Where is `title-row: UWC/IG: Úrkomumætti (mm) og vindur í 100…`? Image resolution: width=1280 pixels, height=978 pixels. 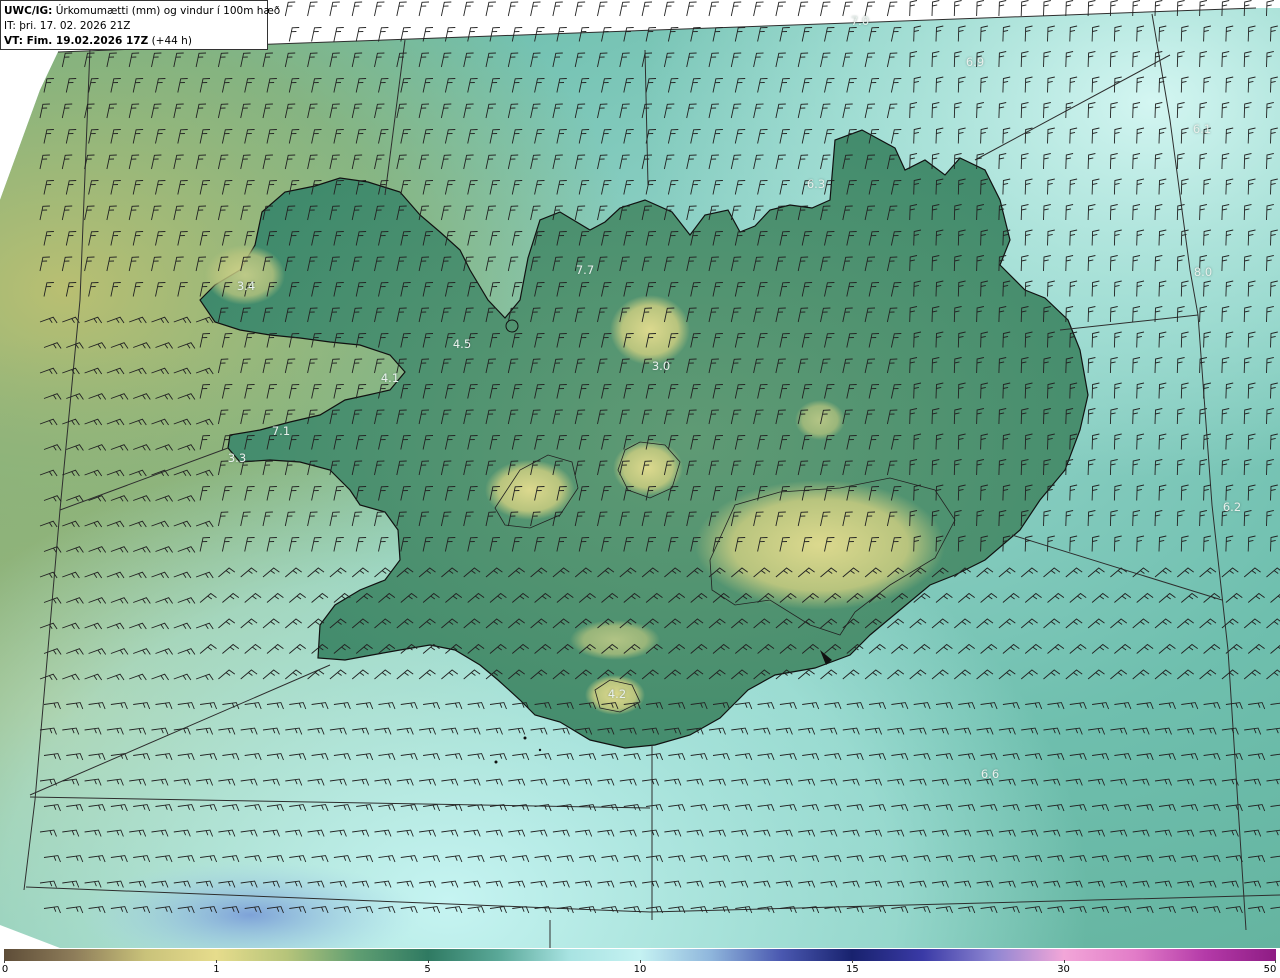 title-row: UWC/IG: Úrkomumætti (mm) og vindur í 100… is located at coordinates (142, 11).